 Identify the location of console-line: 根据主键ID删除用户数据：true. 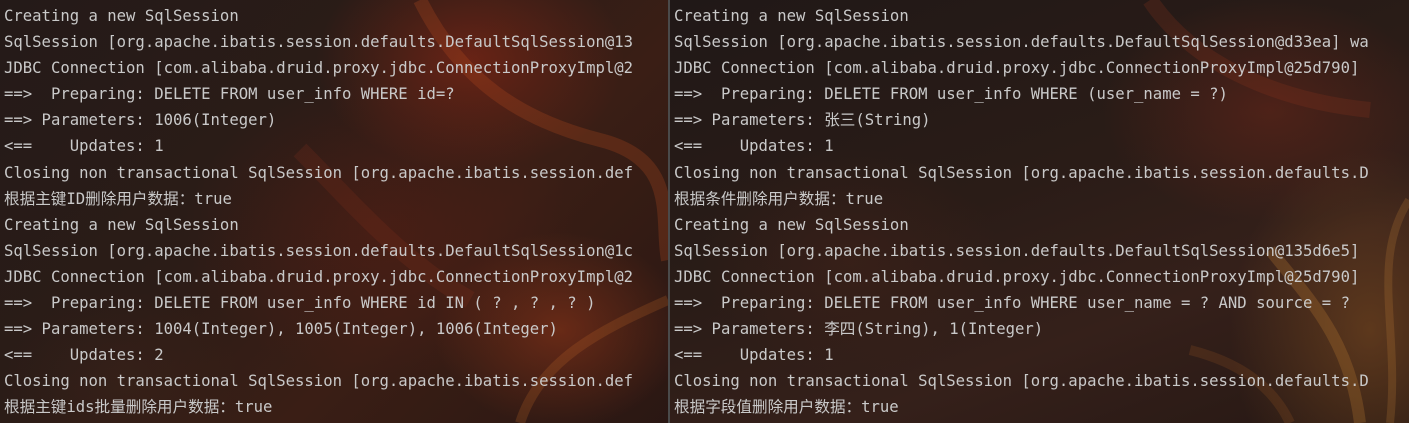
(118, 198).